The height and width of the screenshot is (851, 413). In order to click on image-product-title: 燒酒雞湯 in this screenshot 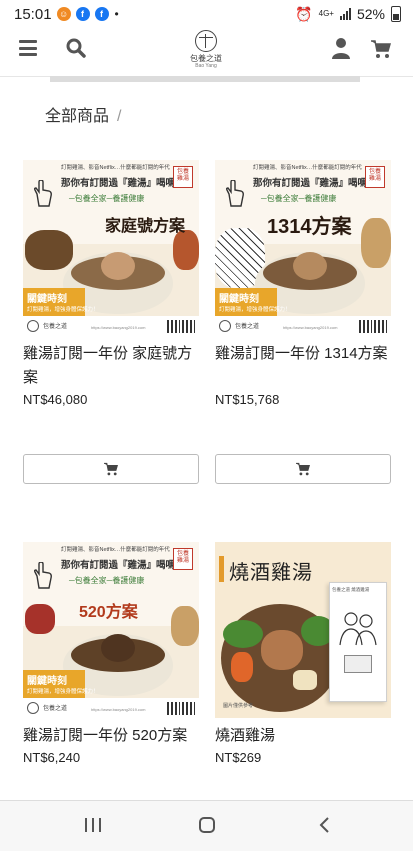, I will do `click(271, 573)`.